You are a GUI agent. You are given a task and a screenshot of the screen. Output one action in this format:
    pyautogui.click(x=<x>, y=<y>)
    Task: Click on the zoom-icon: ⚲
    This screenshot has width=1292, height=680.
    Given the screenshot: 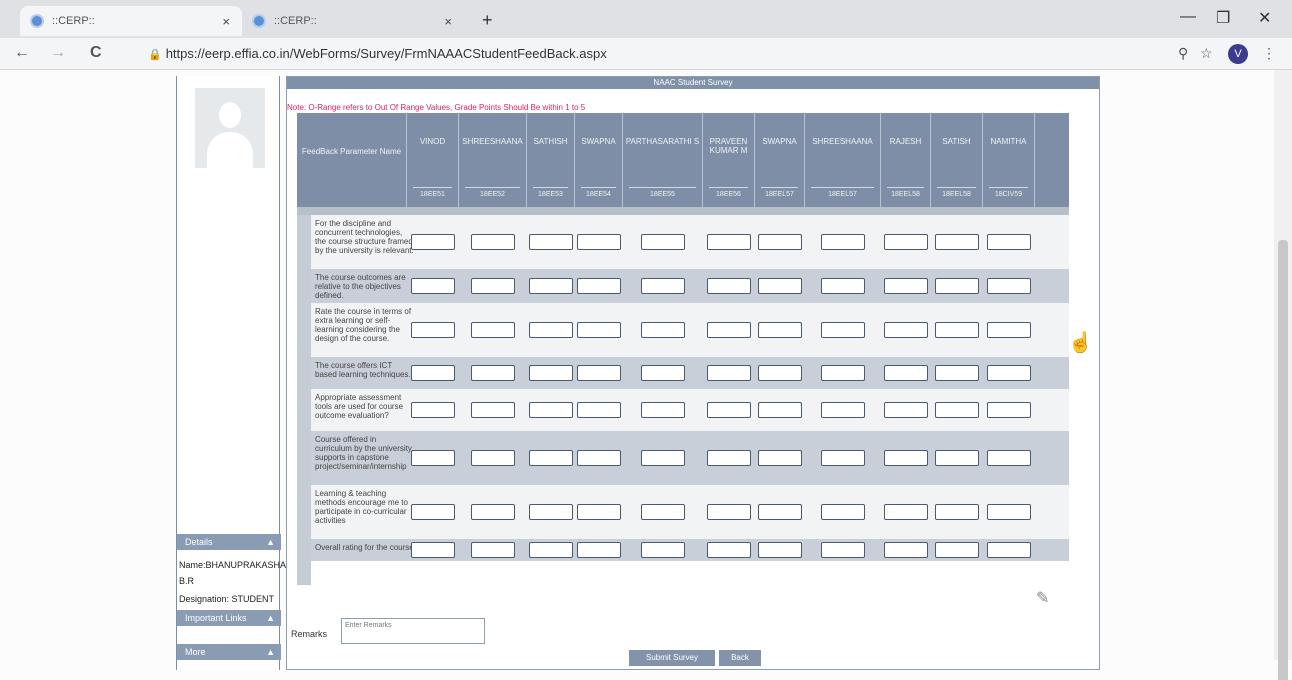 What is the action you would take?
    pyautogui.click(x=1183, y=53)
    